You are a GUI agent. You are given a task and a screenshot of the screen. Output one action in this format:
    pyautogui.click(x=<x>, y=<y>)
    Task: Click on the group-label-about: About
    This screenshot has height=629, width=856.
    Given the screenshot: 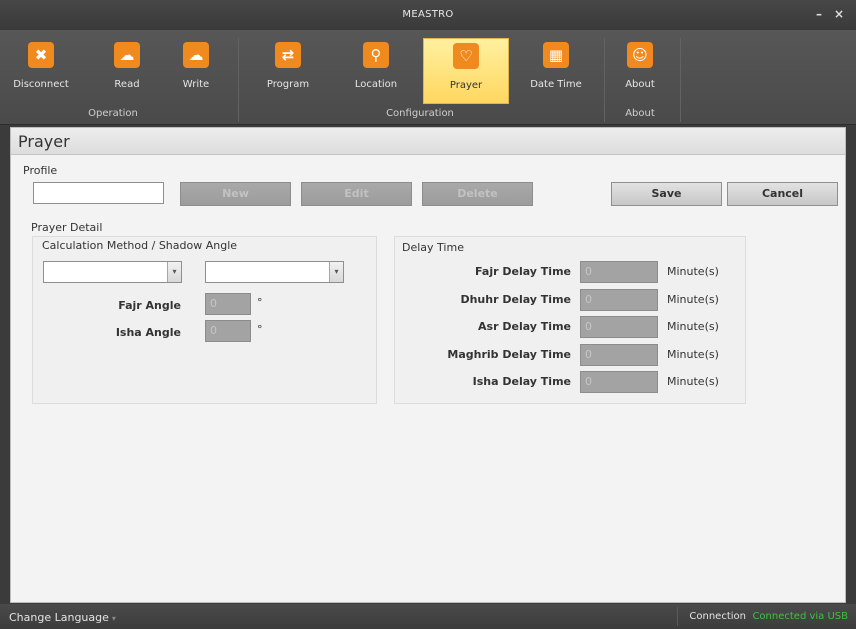 What is the action you would take?
    pyautogui.click(x=640, y=113)
    